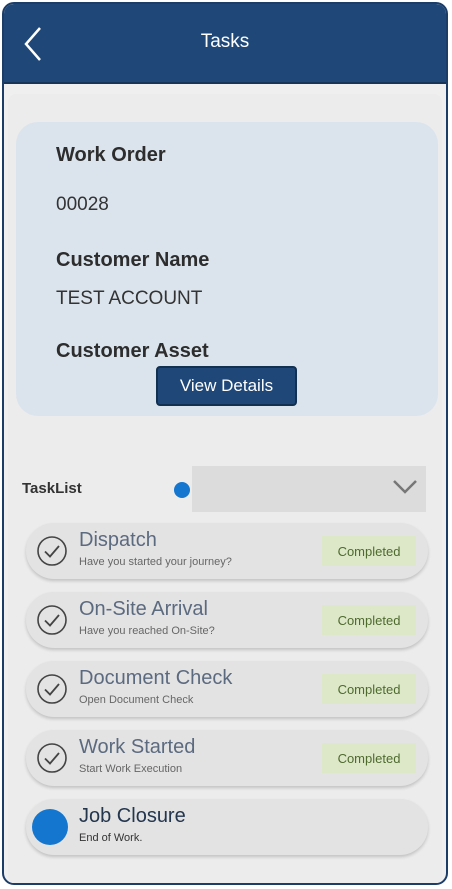 The image size is (452, 889). What do you see at coordinates (111, 155) in the screenshot?
I see `work-order-label: Work Order` at bounding box center [111, 155].